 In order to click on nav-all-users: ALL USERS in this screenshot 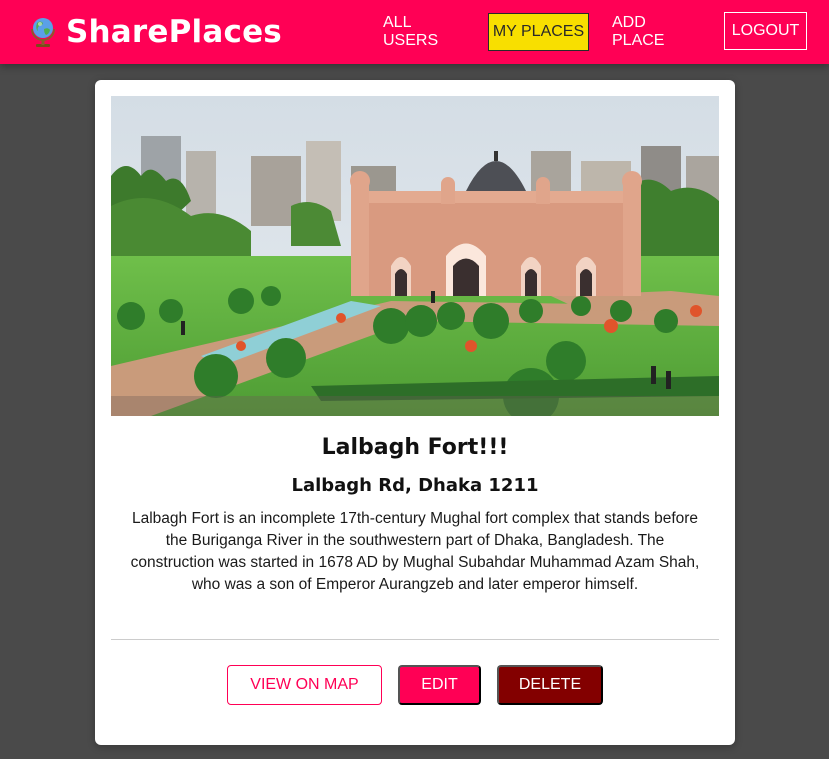, I will do `click(424, 32)`.